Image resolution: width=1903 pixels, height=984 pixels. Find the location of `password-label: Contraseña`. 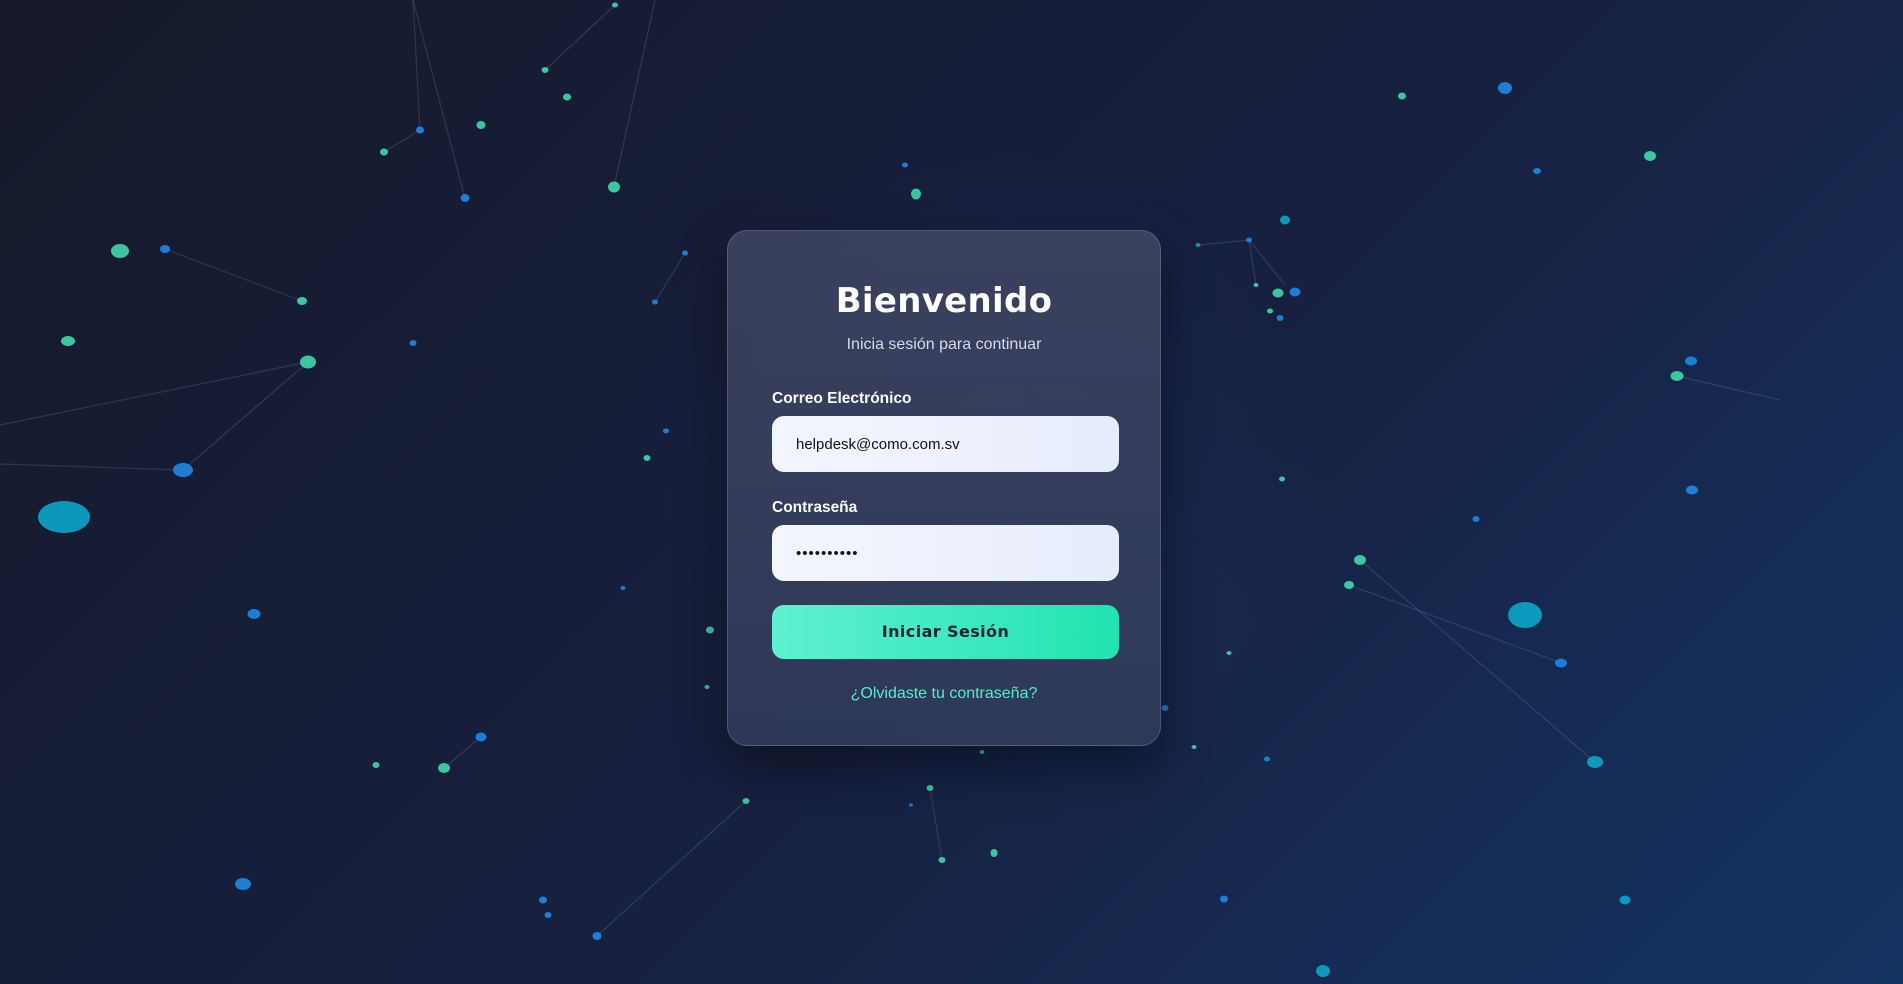

password-label: Contraseña is located at coordinates (815, 507).